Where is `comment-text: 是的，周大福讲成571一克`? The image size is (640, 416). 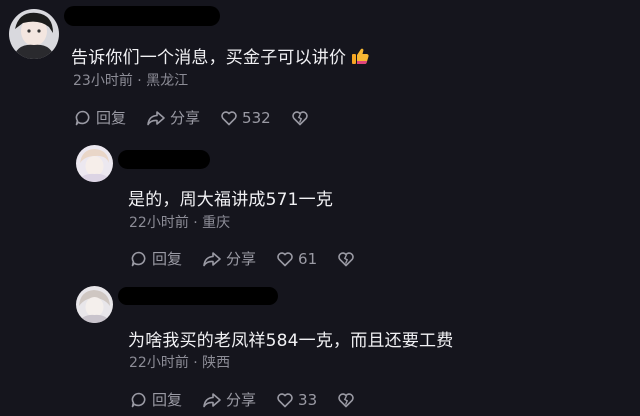
comment-text: 是的，周大福讲成571一克 is located at coordinates (231, 200).